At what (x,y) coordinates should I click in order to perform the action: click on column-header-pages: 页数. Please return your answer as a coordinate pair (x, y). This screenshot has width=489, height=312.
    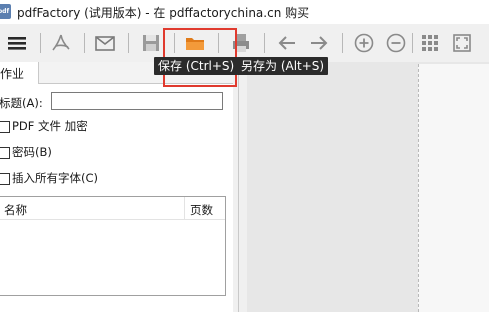
    Looking at the image, I should click on (201, 210).